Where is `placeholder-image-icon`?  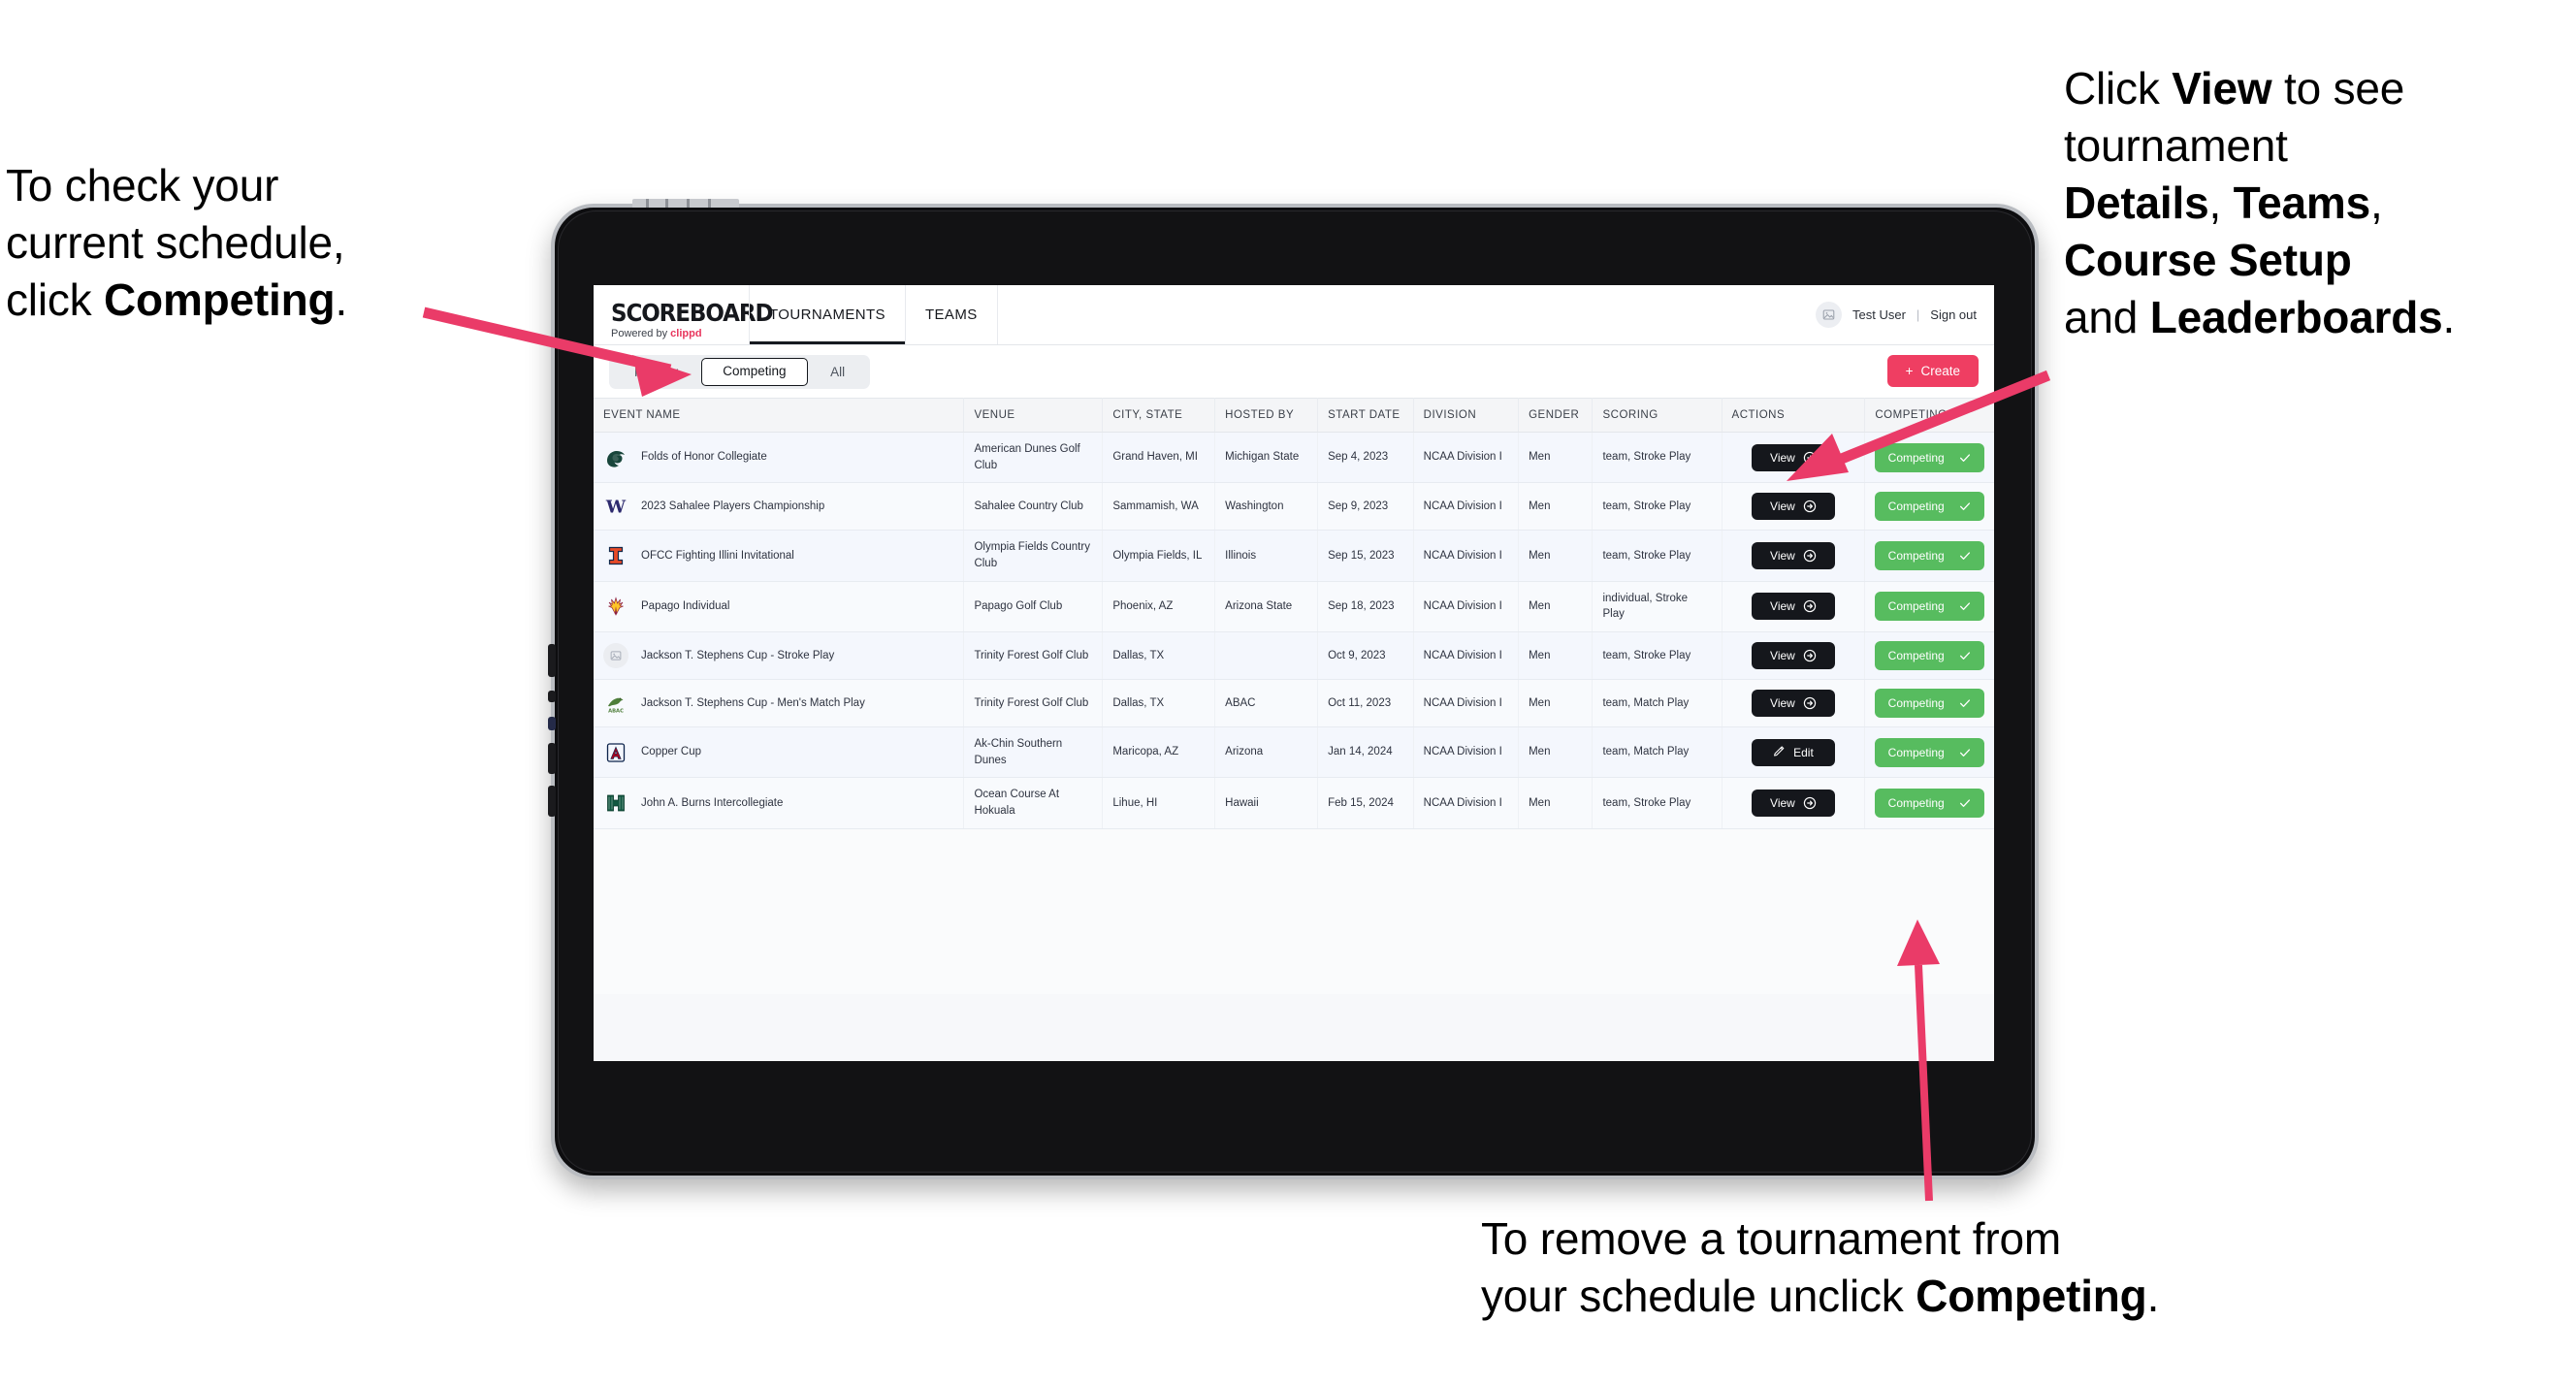 placeholder-image-icon is located at coordinates (615, 656).